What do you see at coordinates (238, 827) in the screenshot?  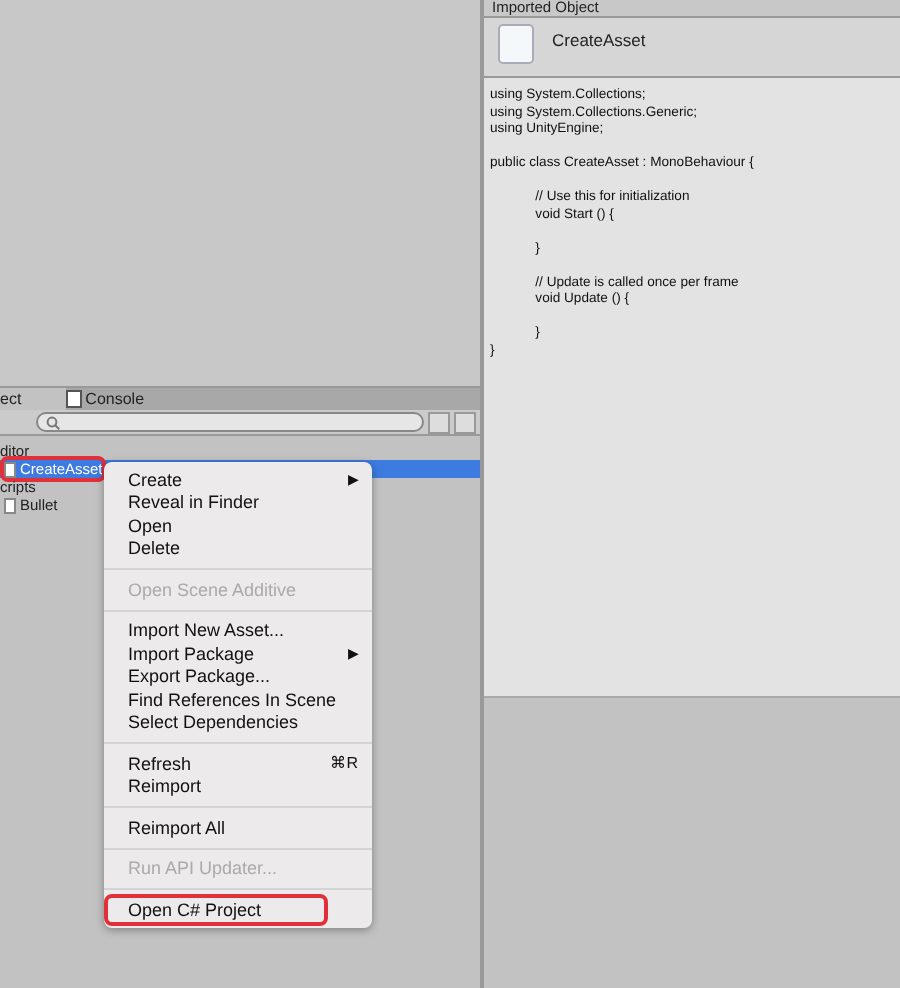 I see `menu-item: Reimport All` at bounding box center [238, 827].